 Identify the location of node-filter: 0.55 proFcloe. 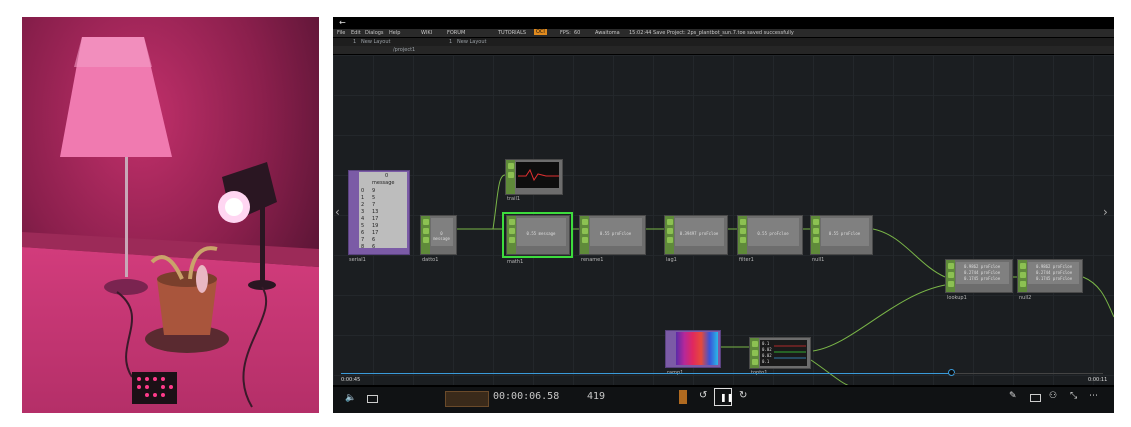
(770, 235).